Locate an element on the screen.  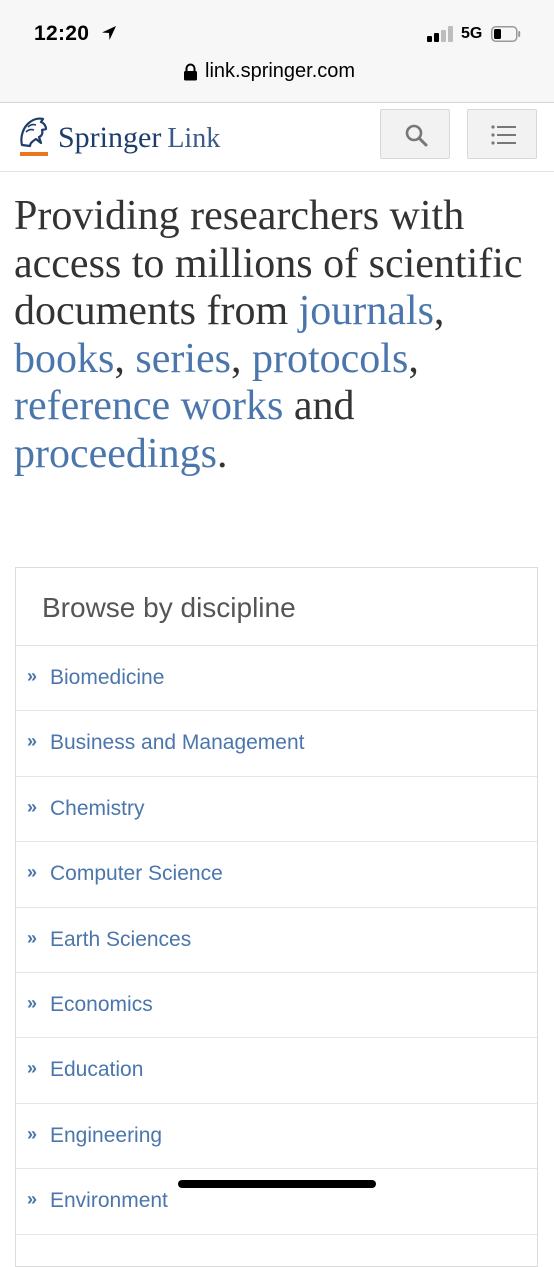
discipline-item-environment: » Environment is located at coordinates (276, 1202).